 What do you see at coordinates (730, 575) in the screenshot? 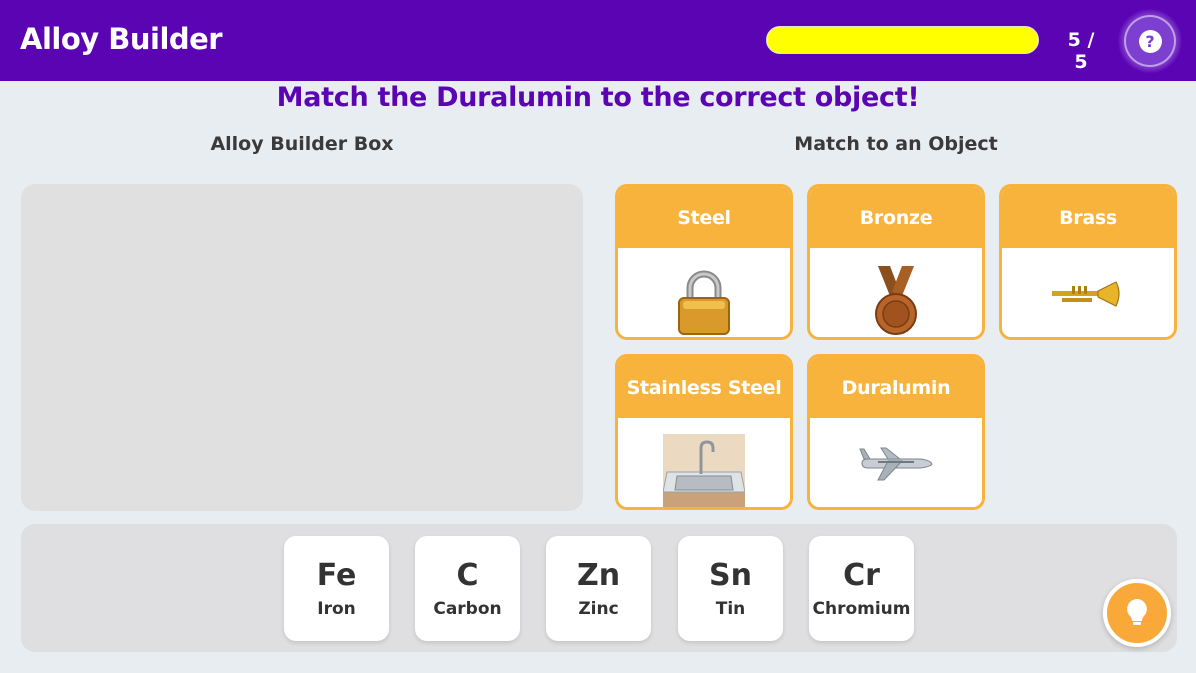
I see `element-symbol: Sn` at bounding box center [730, 575].